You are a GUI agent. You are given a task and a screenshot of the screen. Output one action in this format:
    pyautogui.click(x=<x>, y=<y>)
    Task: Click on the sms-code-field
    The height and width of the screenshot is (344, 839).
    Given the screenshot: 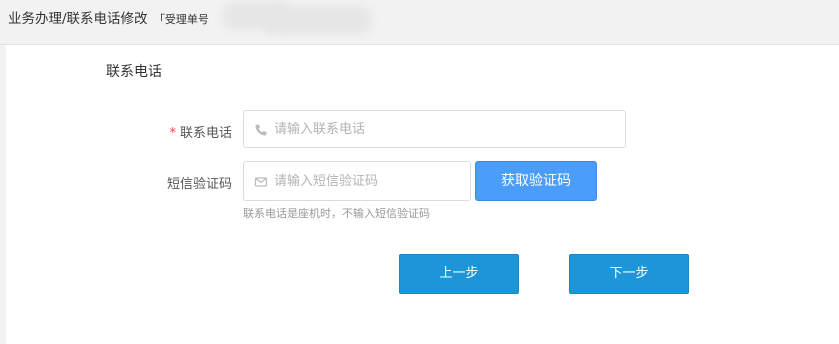 What is the action you would take?
    pyautogui.click(x=357, y=181)
    